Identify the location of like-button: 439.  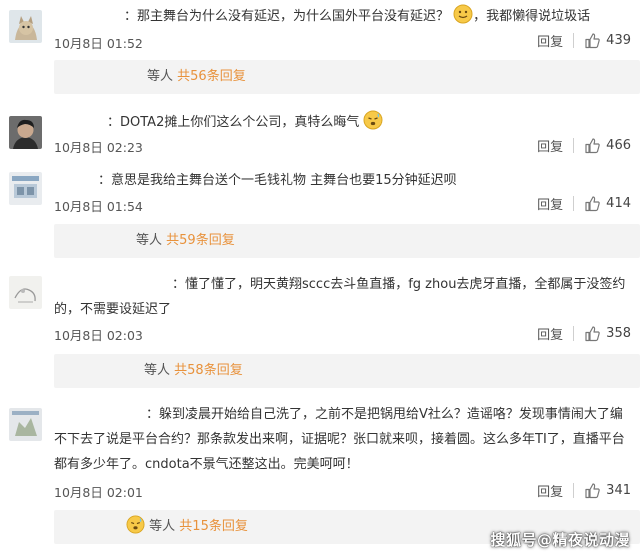
(607, 40).